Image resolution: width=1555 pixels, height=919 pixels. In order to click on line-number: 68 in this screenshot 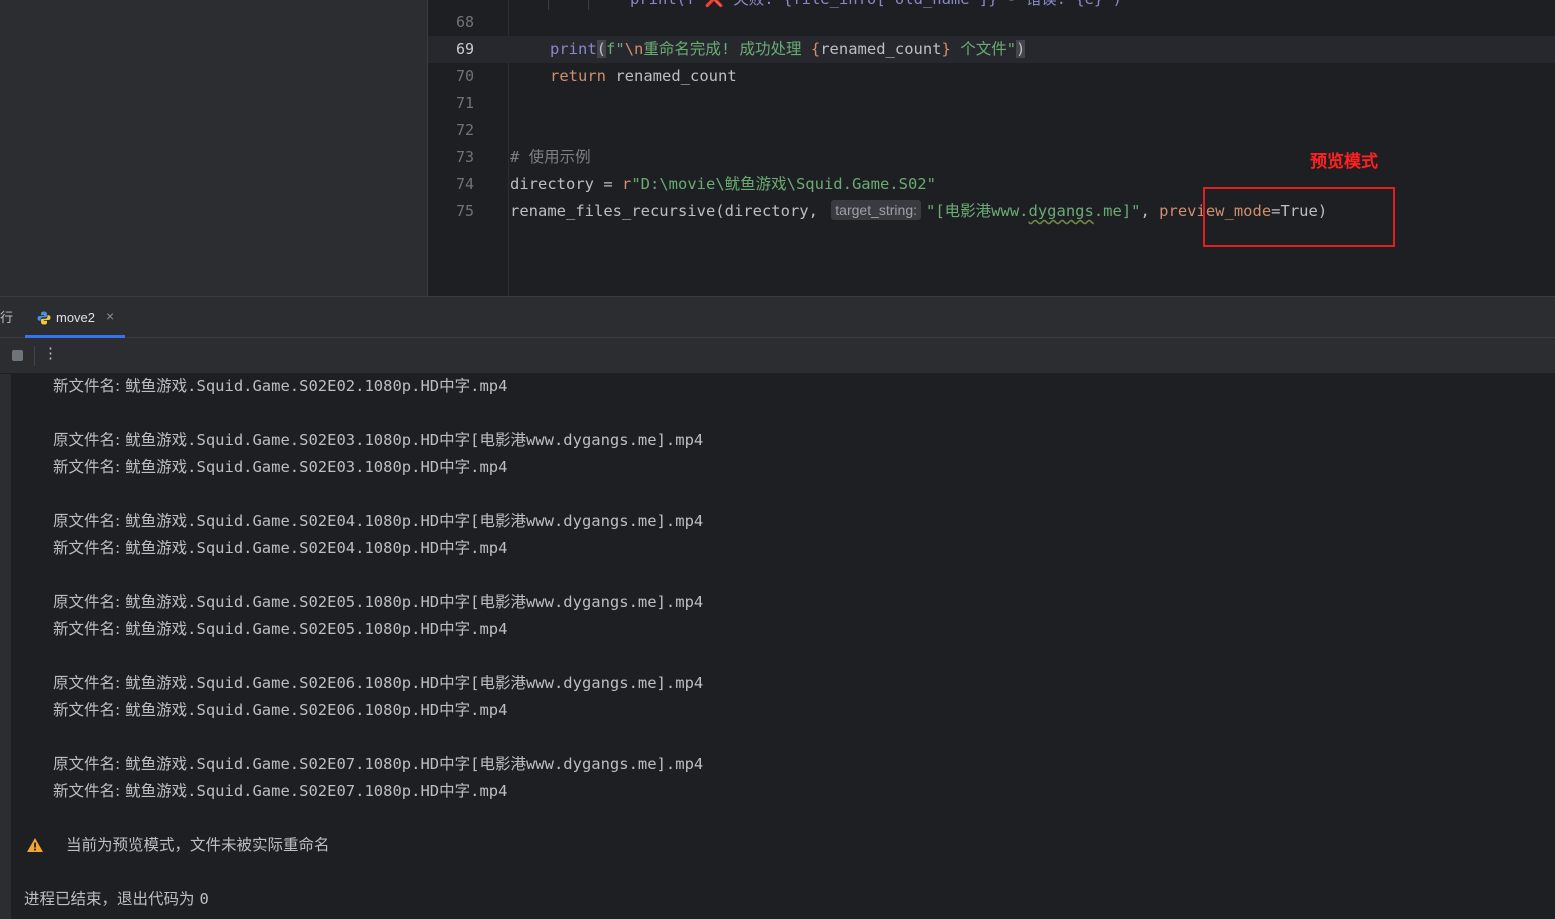, I will do `click(464, 22)`.